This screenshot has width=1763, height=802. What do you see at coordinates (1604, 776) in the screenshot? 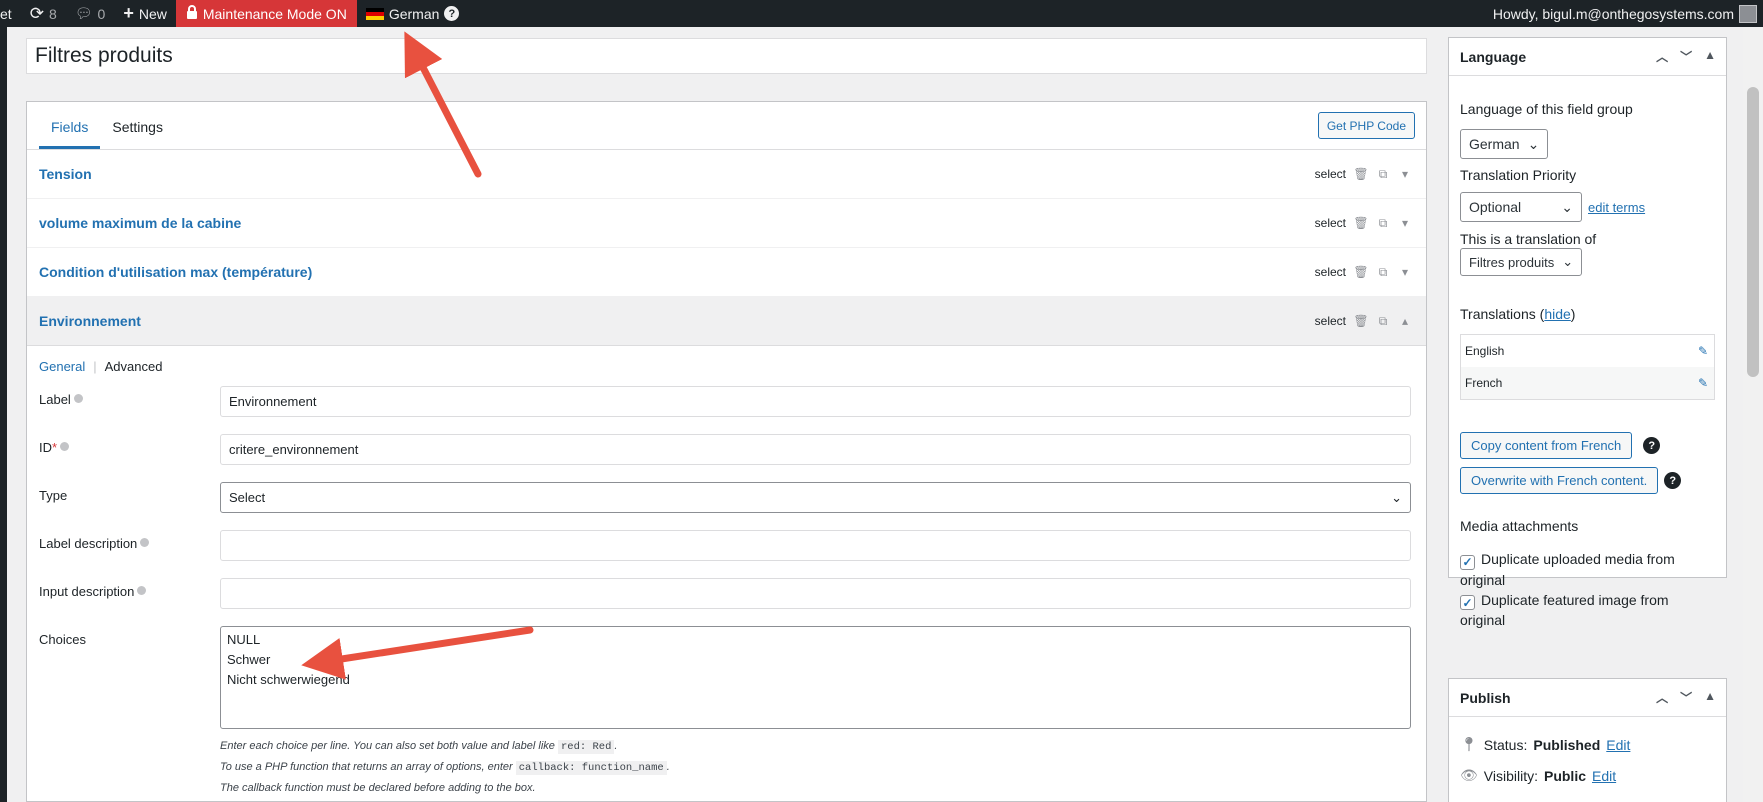
I see `edit-visibility-link: Edit` at bounding box center [1604, 776].